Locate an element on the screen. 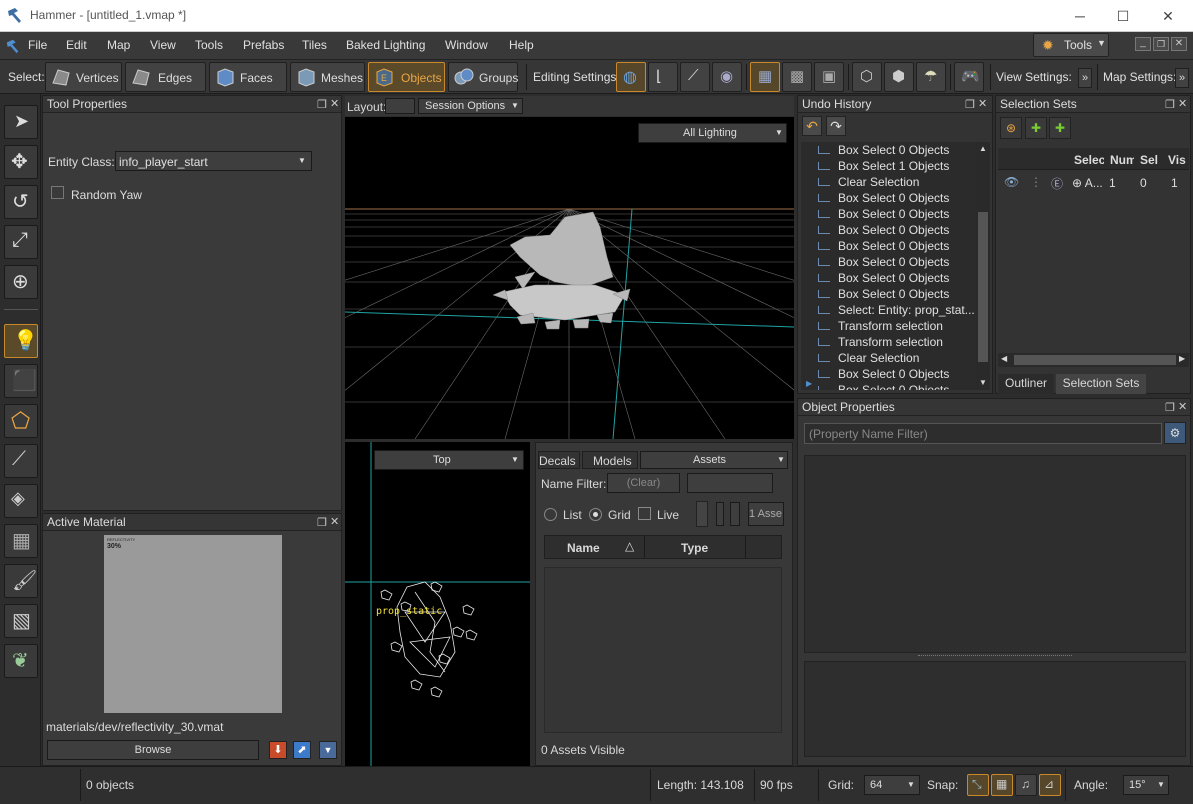  select-hidden-button: ⬢ is located at coordinates (899, 77).